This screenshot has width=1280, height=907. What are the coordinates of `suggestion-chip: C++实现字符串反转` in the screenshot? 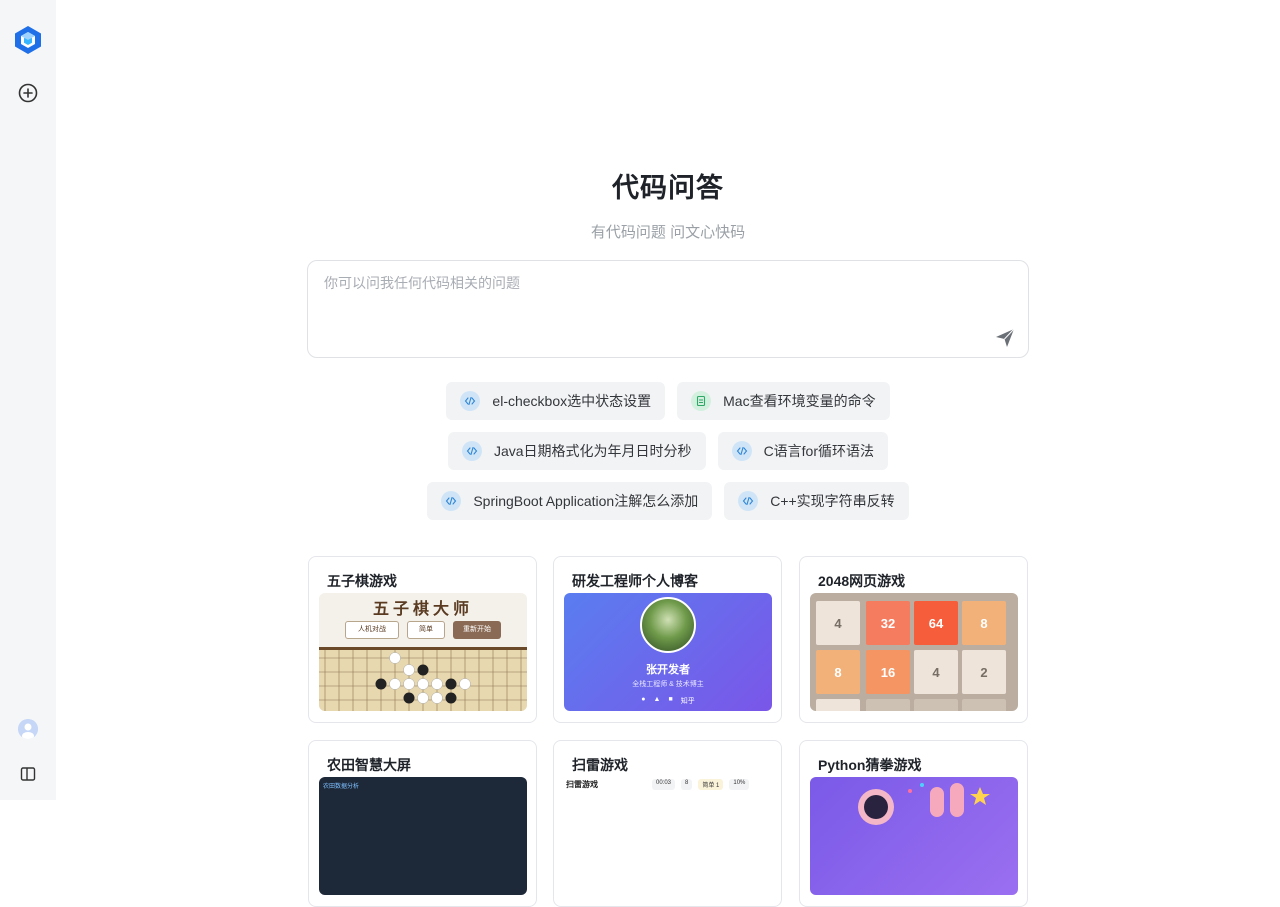 It's located at (816, 501).